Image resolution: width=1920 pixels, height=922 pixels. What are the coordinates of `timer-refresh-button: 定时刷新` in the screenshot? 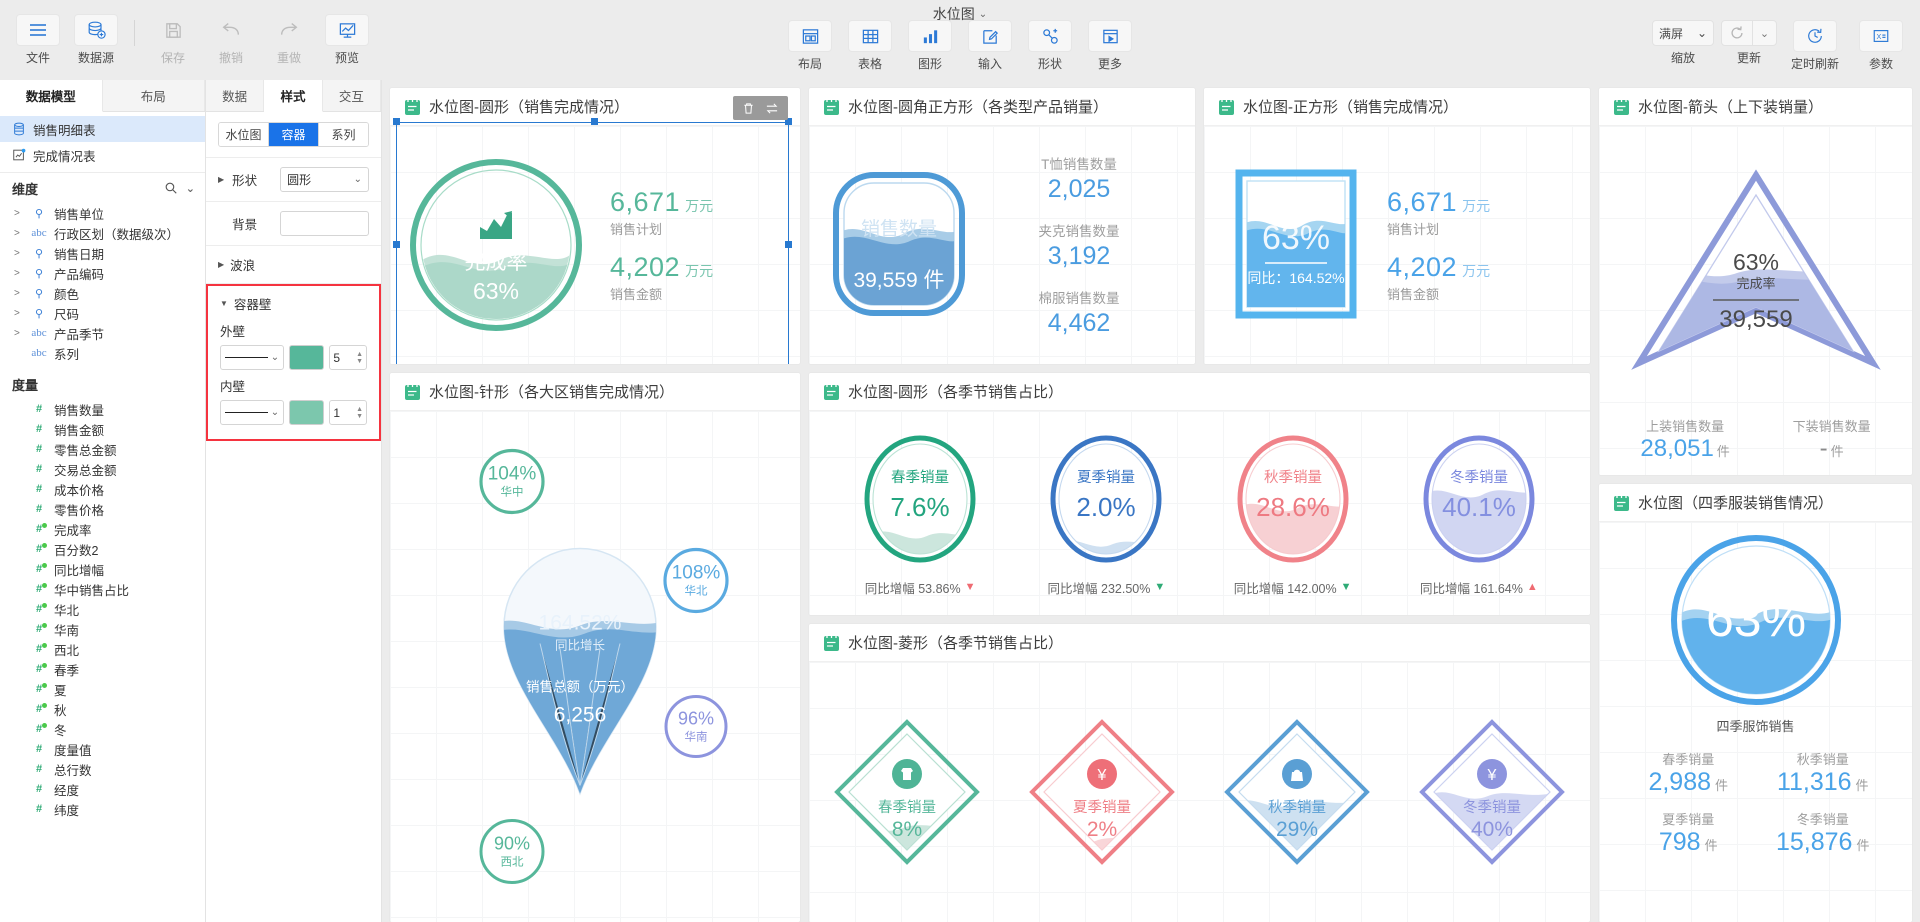 It's located at (1815, 46).